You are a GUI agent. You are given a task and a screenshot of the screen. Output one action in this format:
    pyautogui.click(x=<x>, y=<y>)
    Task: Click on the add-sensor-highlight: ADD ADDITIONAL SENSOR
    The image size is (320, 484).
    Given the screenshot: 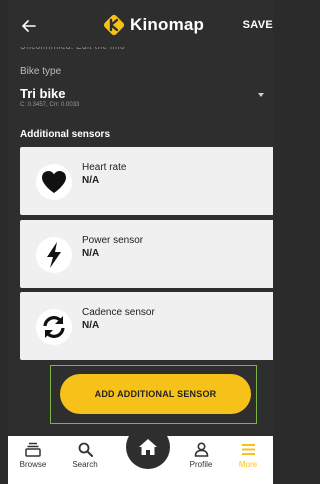 What is the action you would take?
    pyautogui.click(x=153, y=394)
    